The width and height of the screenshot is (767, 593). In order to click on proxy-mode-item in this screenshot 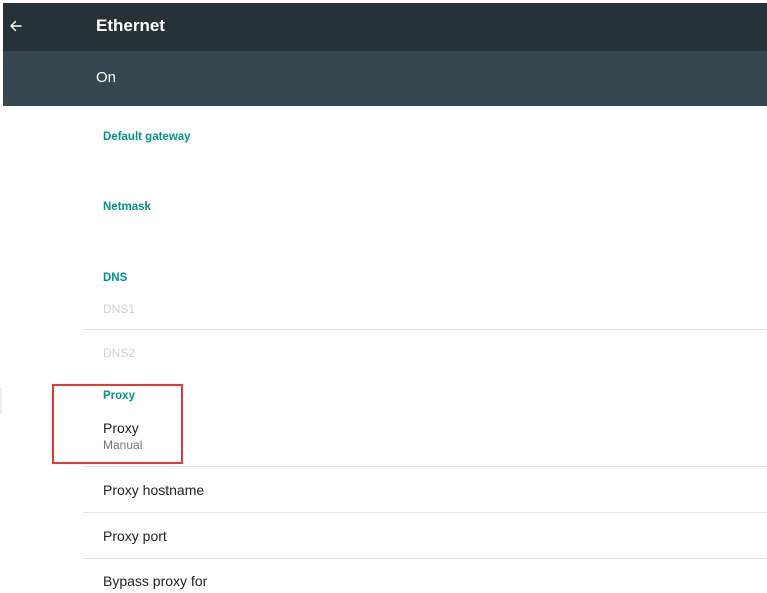, I will do `click(425, 440)`.